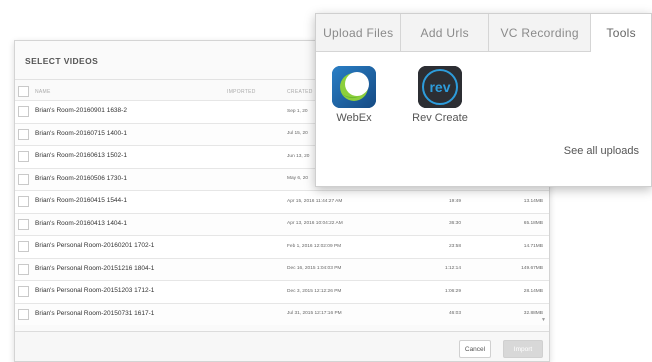  I want to click on column-header-imported: IMPORTED, so click(241, 92).